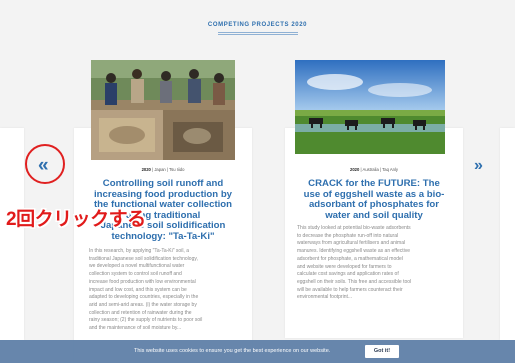 The height and width of the screenshot is (363, 515). What do you see at coordinates (163, 236) in the screenshot?
I see `title-line: technology: "Ta-Ta-Ki"` at bounding box center [163, 236].